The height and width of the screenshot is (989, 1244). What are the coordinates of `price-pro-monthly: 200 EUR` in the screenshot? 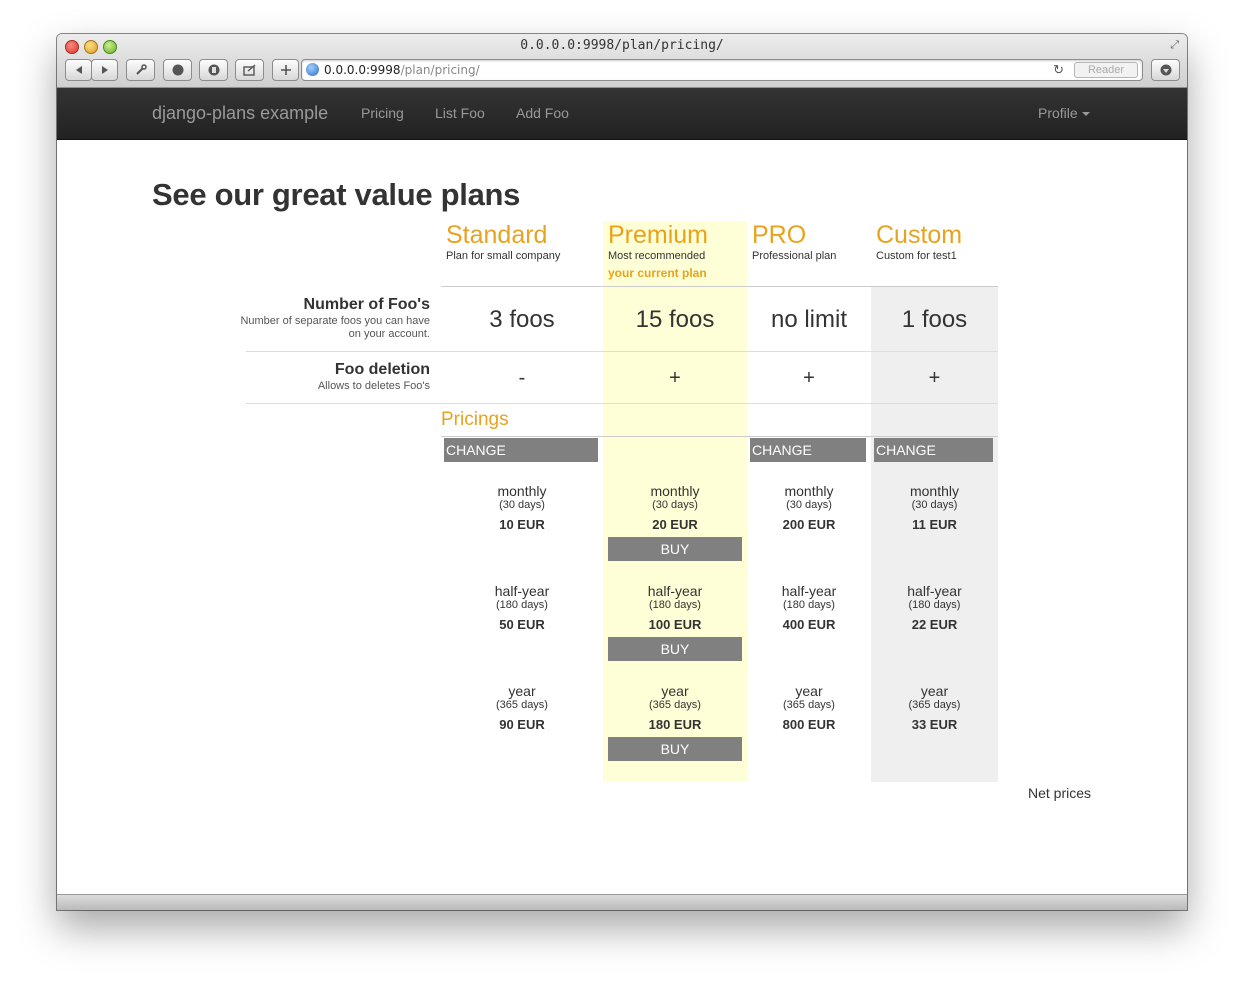 It's located at (809, 524).